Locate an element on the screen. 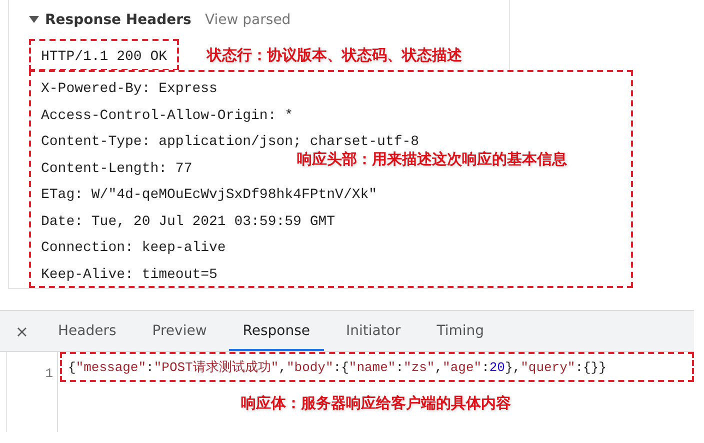  annotation-label: 响应体：服务器响应给客户端的具体内容 is located at coordinates (376, 403).